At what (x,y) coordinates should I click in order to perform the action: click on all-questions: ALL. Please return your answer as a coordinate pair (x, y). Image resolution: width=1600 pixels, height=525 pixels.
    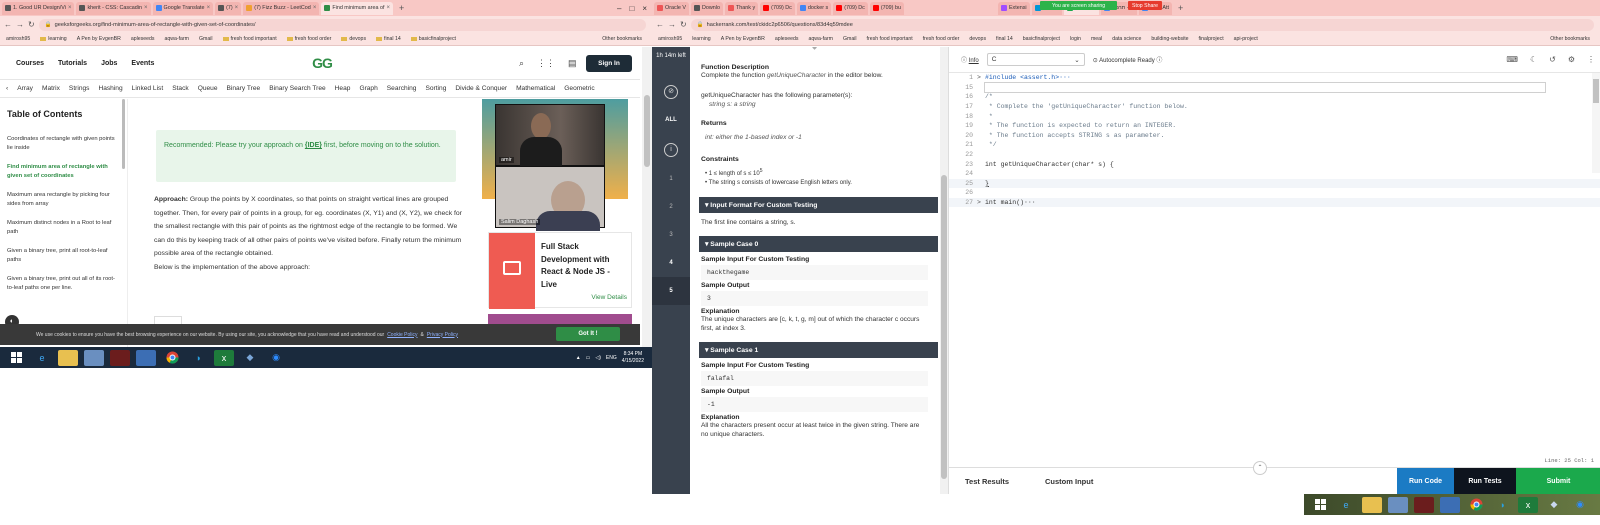
    Looking at the image, I should click on (671, 120).